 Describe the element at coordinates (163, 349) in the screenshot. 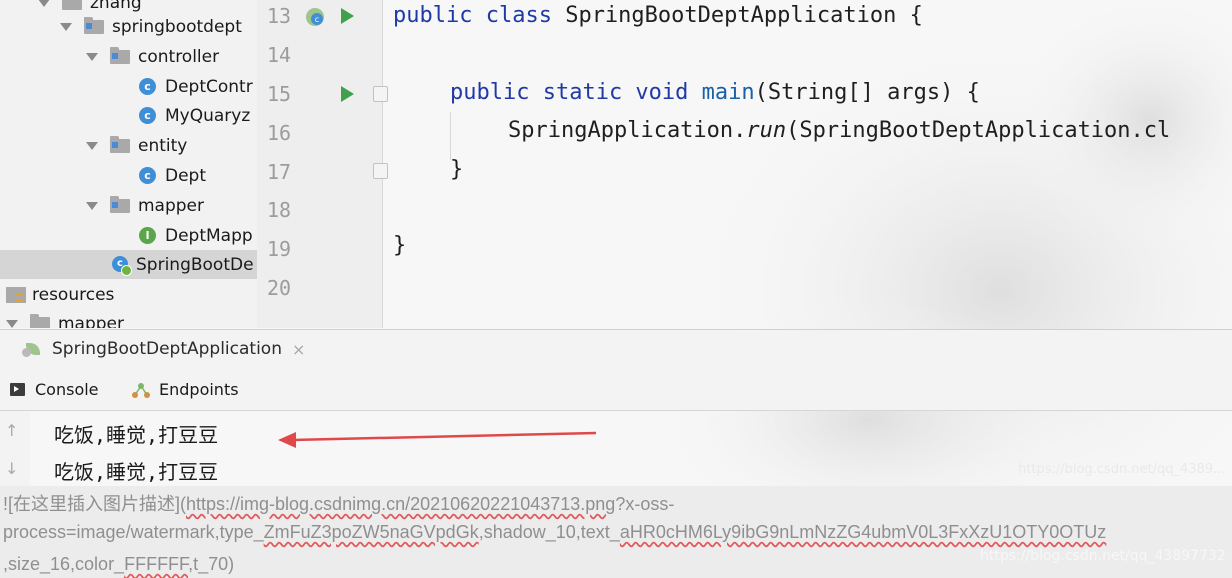

I see `run-config-tab: SpringBootDeptApplication ×` at that location.